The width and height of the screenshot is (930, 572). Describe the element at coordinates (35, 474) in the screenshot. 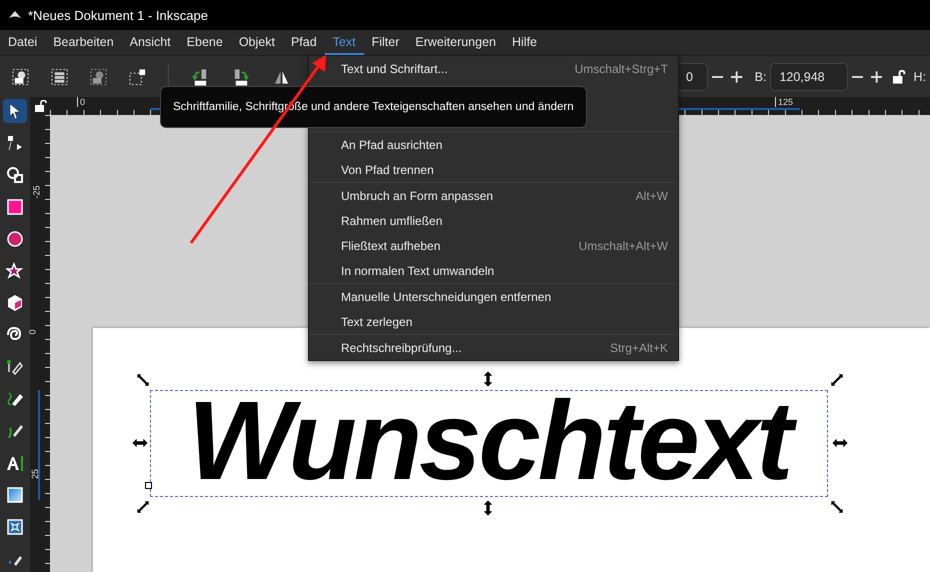

I see `ruler-label: 25` at that location.